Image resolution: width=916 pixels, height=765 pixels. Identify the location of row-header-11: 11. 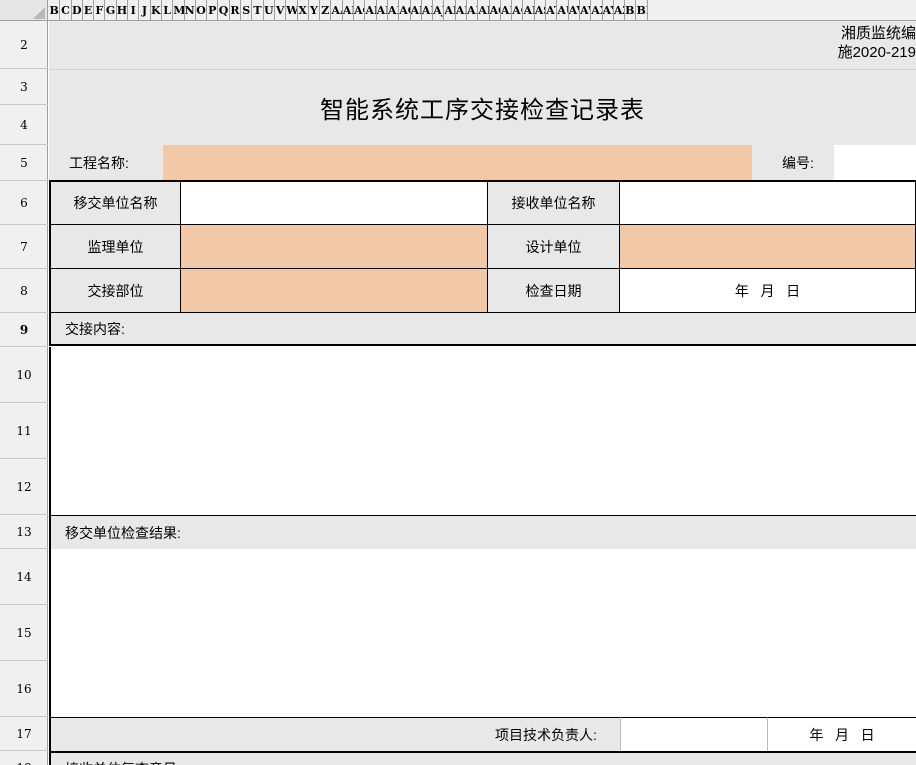
(24, 431).